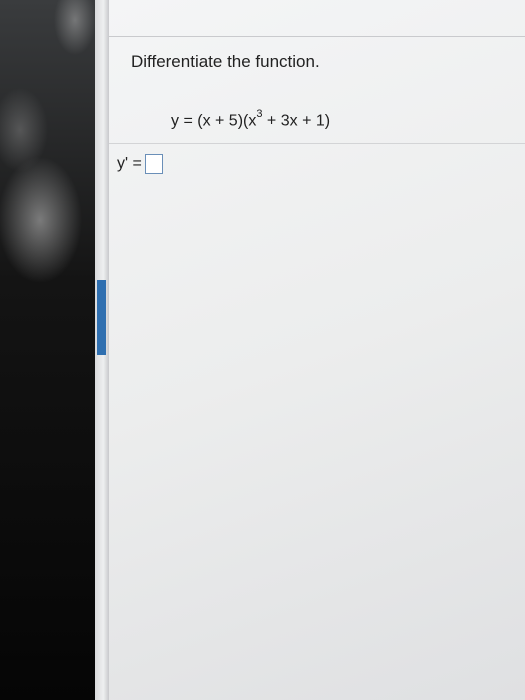  Describe the element at coordinates (101, 317) in the screenshot. I see `side-tab-handle` at that location.